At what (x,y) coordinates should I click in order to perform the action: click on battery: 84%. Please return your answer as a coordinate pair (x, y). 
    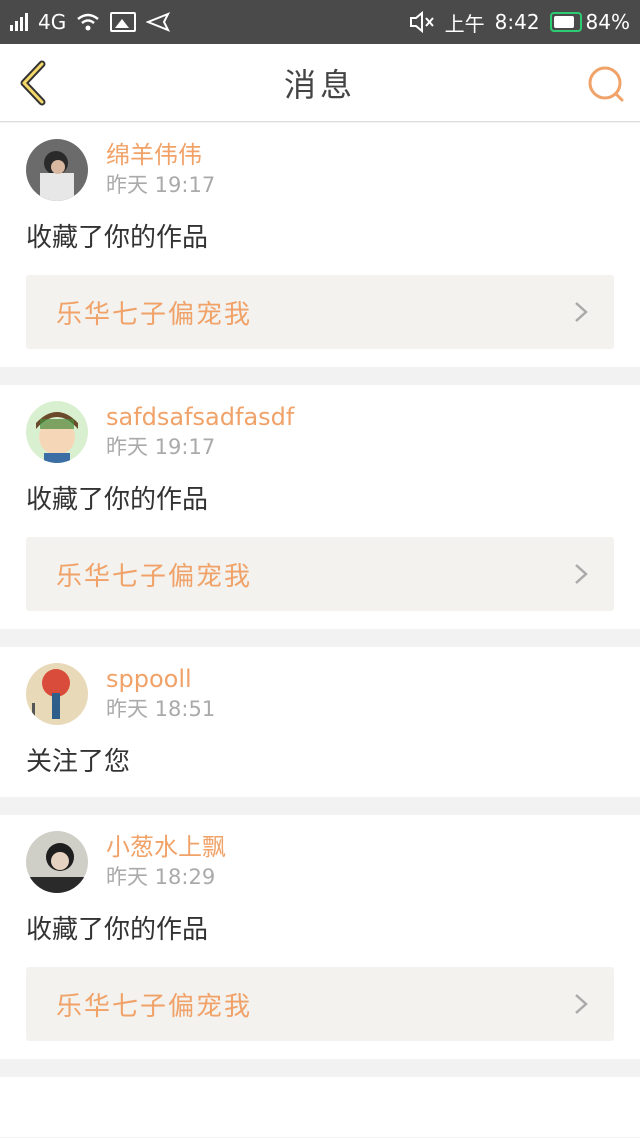
    Looking at the image, I should click on (589, 22).